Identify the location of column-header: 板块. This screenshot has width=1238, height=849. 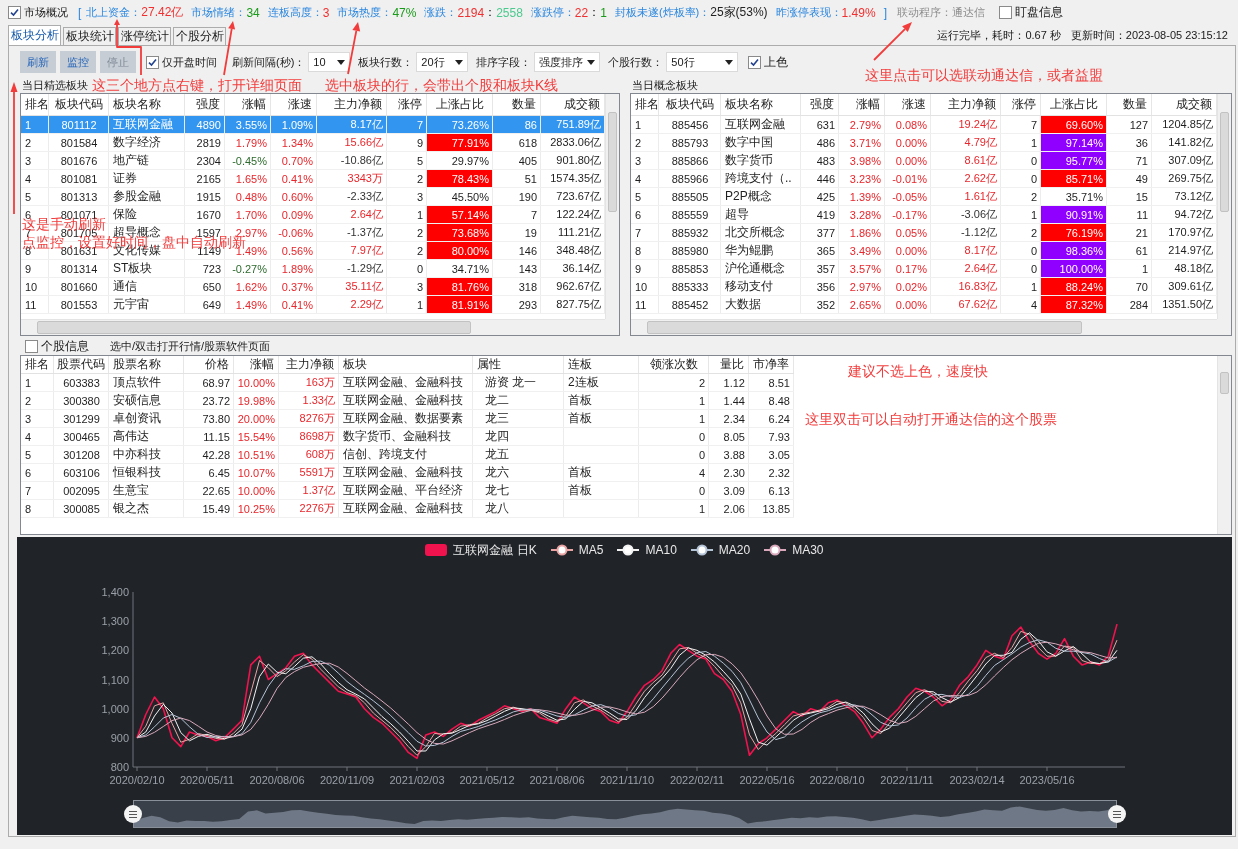
(406, 364).